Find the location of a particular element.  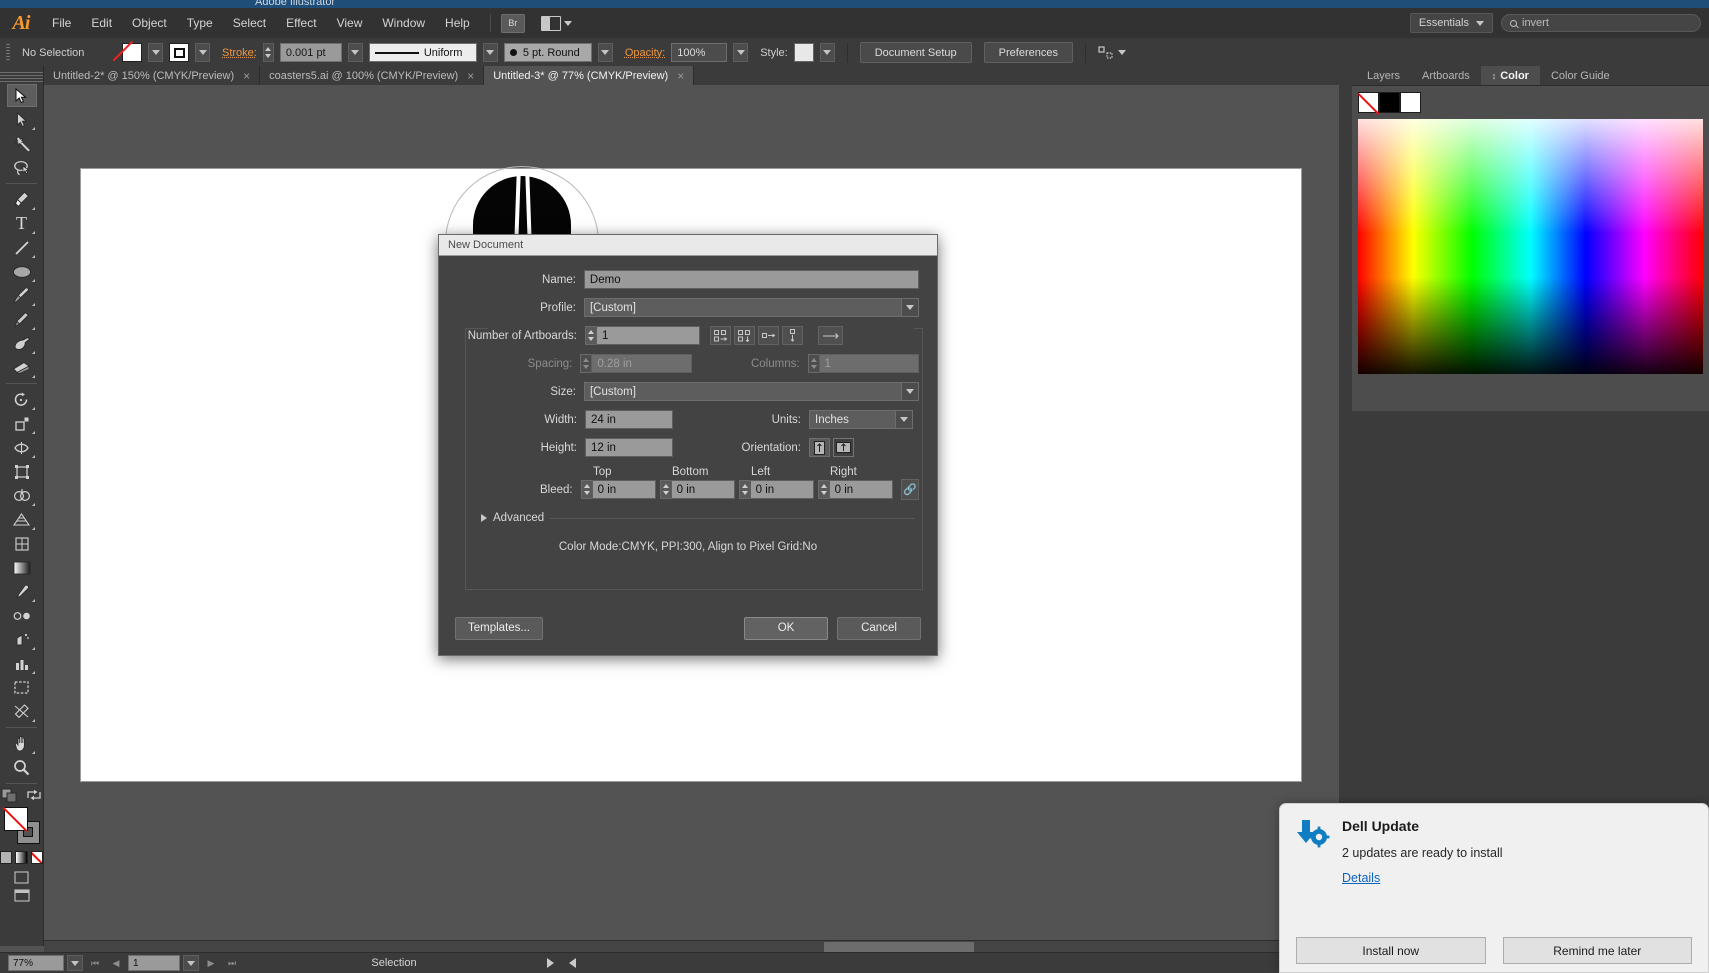

tool-symbol-sprayer is located at coordinates (22, 639).